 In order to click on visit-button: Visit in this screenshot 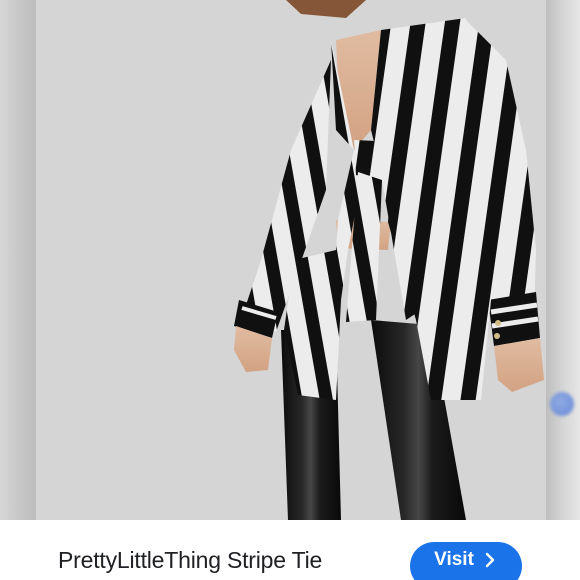, I will do `click(466, 561)`.